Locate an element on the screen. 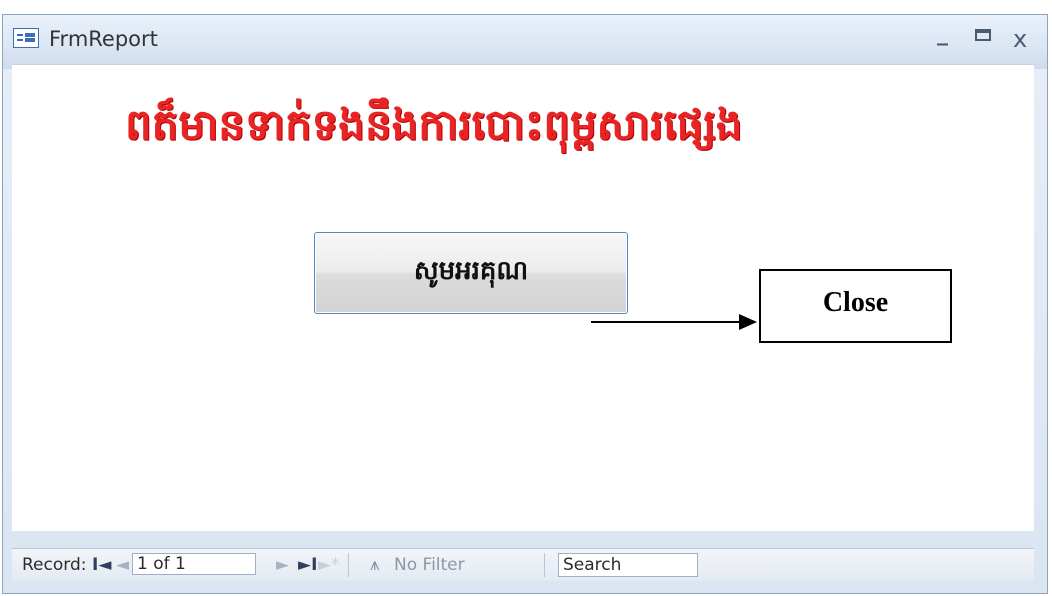 The width and height of the screenshot is (1052, 596). callout-arrow-line is located at coordinates (666, 322).